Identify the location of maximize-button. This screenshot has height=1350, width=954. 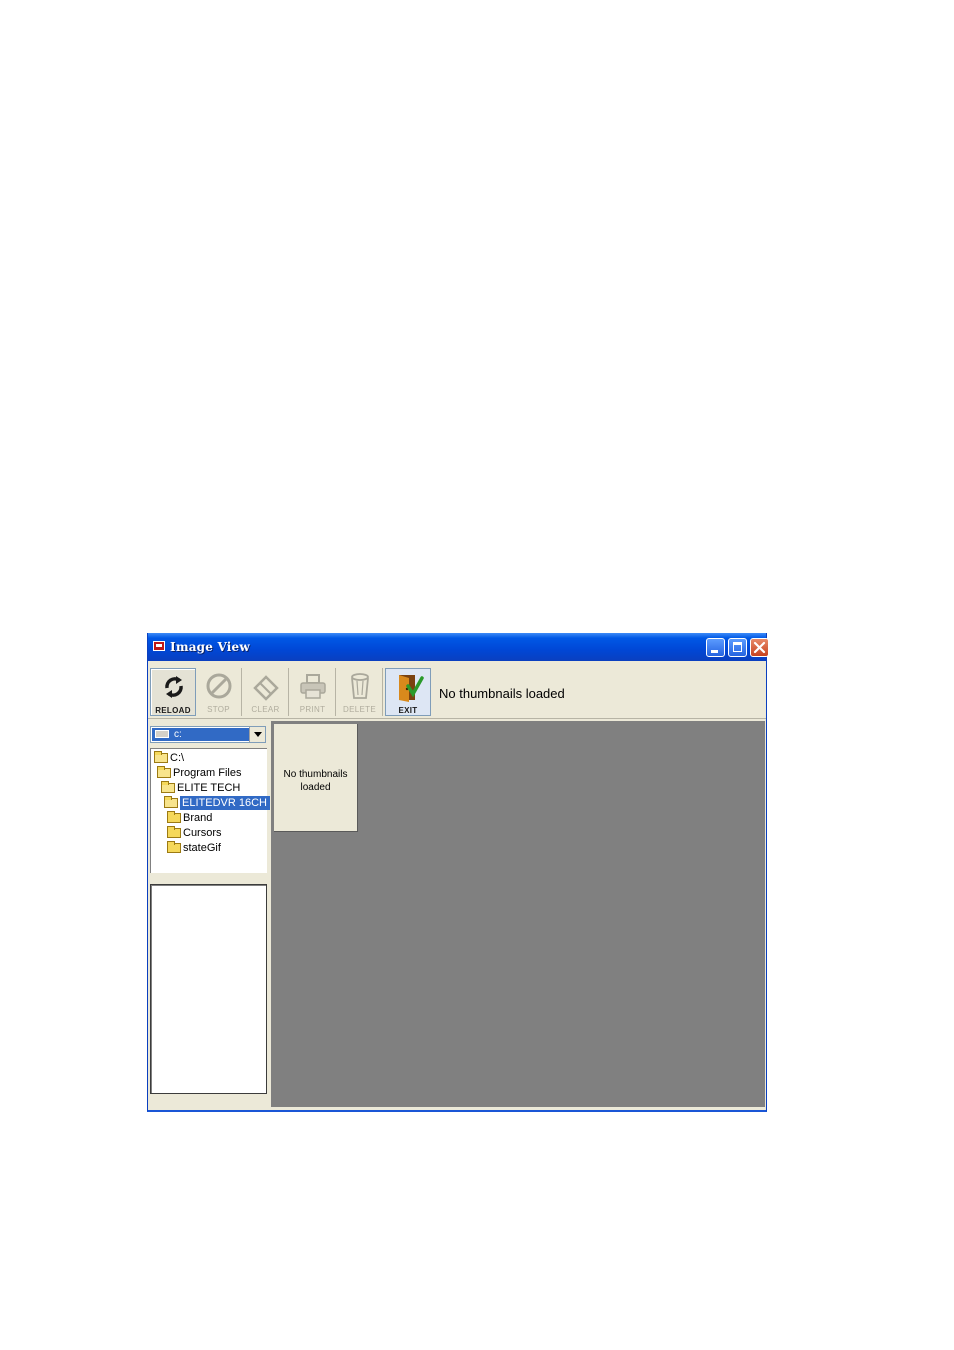
(737, 647).